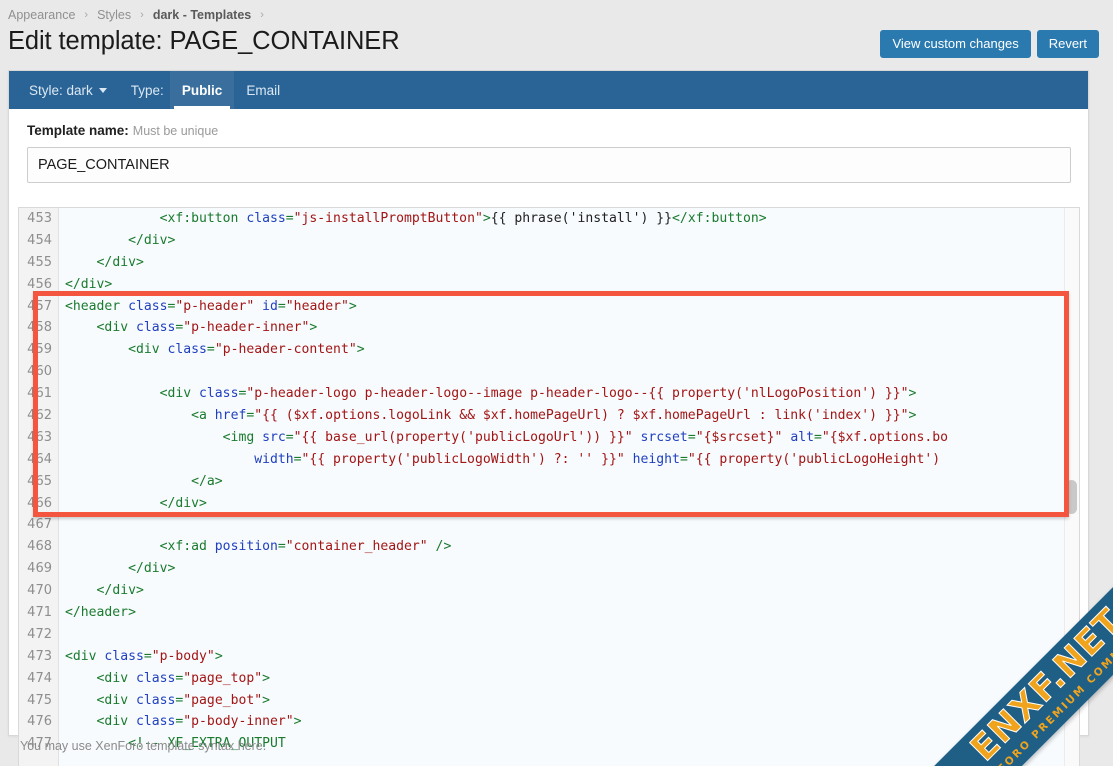 This screenshot has height=766, width=1113. What do you see at coordinates (39, 306) in the screenshot?
I see `line-number: 457` at bounding box center [39, 306].